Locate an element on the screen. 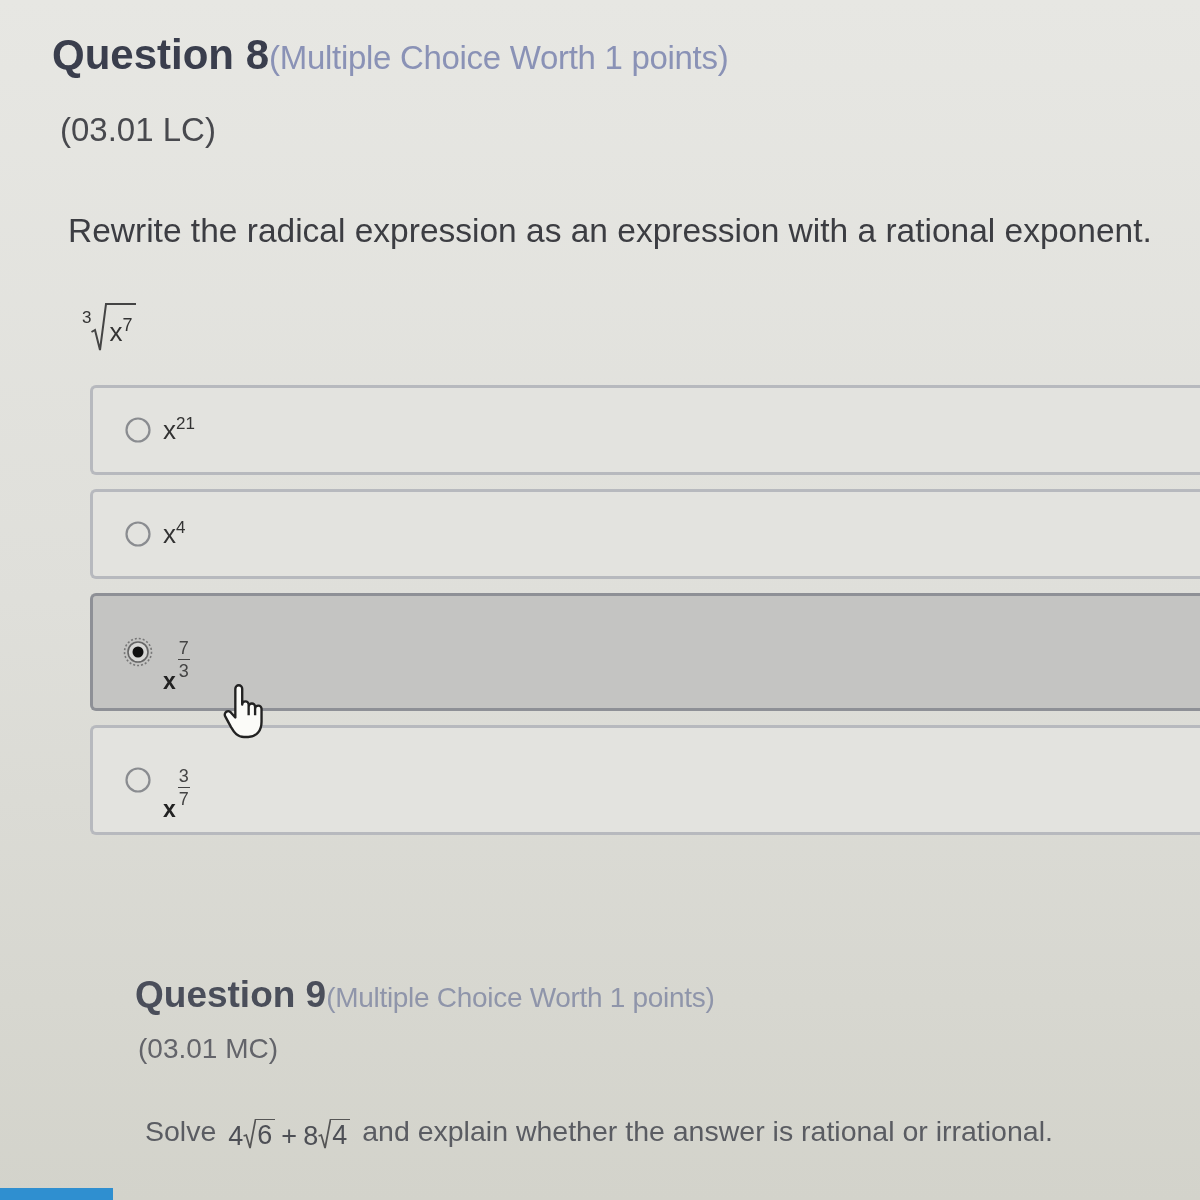  question-text: Rewrite the radical expression as an expression with a rational exponent. is located at coordinates (610, 231).